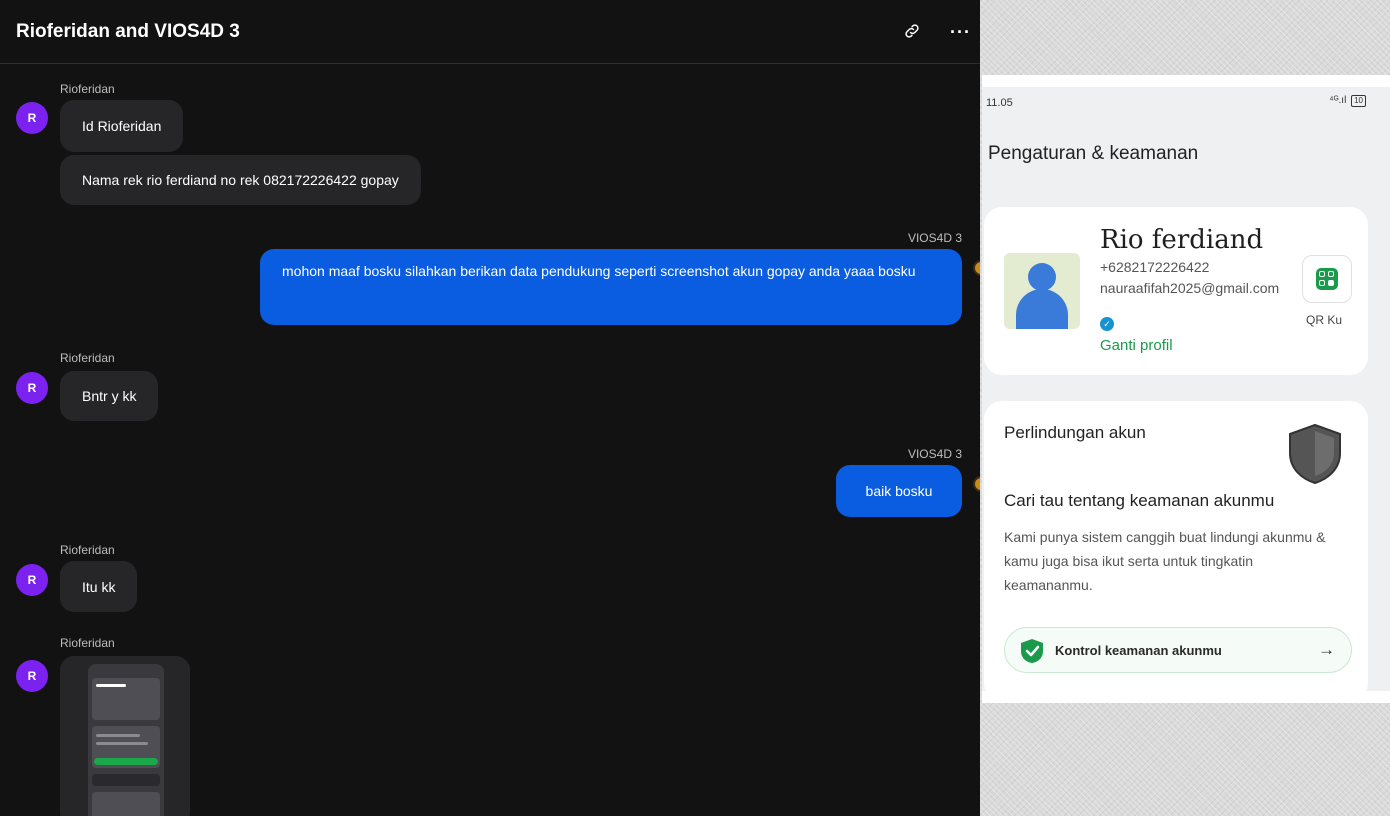  Describe the element at coordinates (1155, 267) in the screenshot. I see `profile-phone: +6282172226422` at that location.